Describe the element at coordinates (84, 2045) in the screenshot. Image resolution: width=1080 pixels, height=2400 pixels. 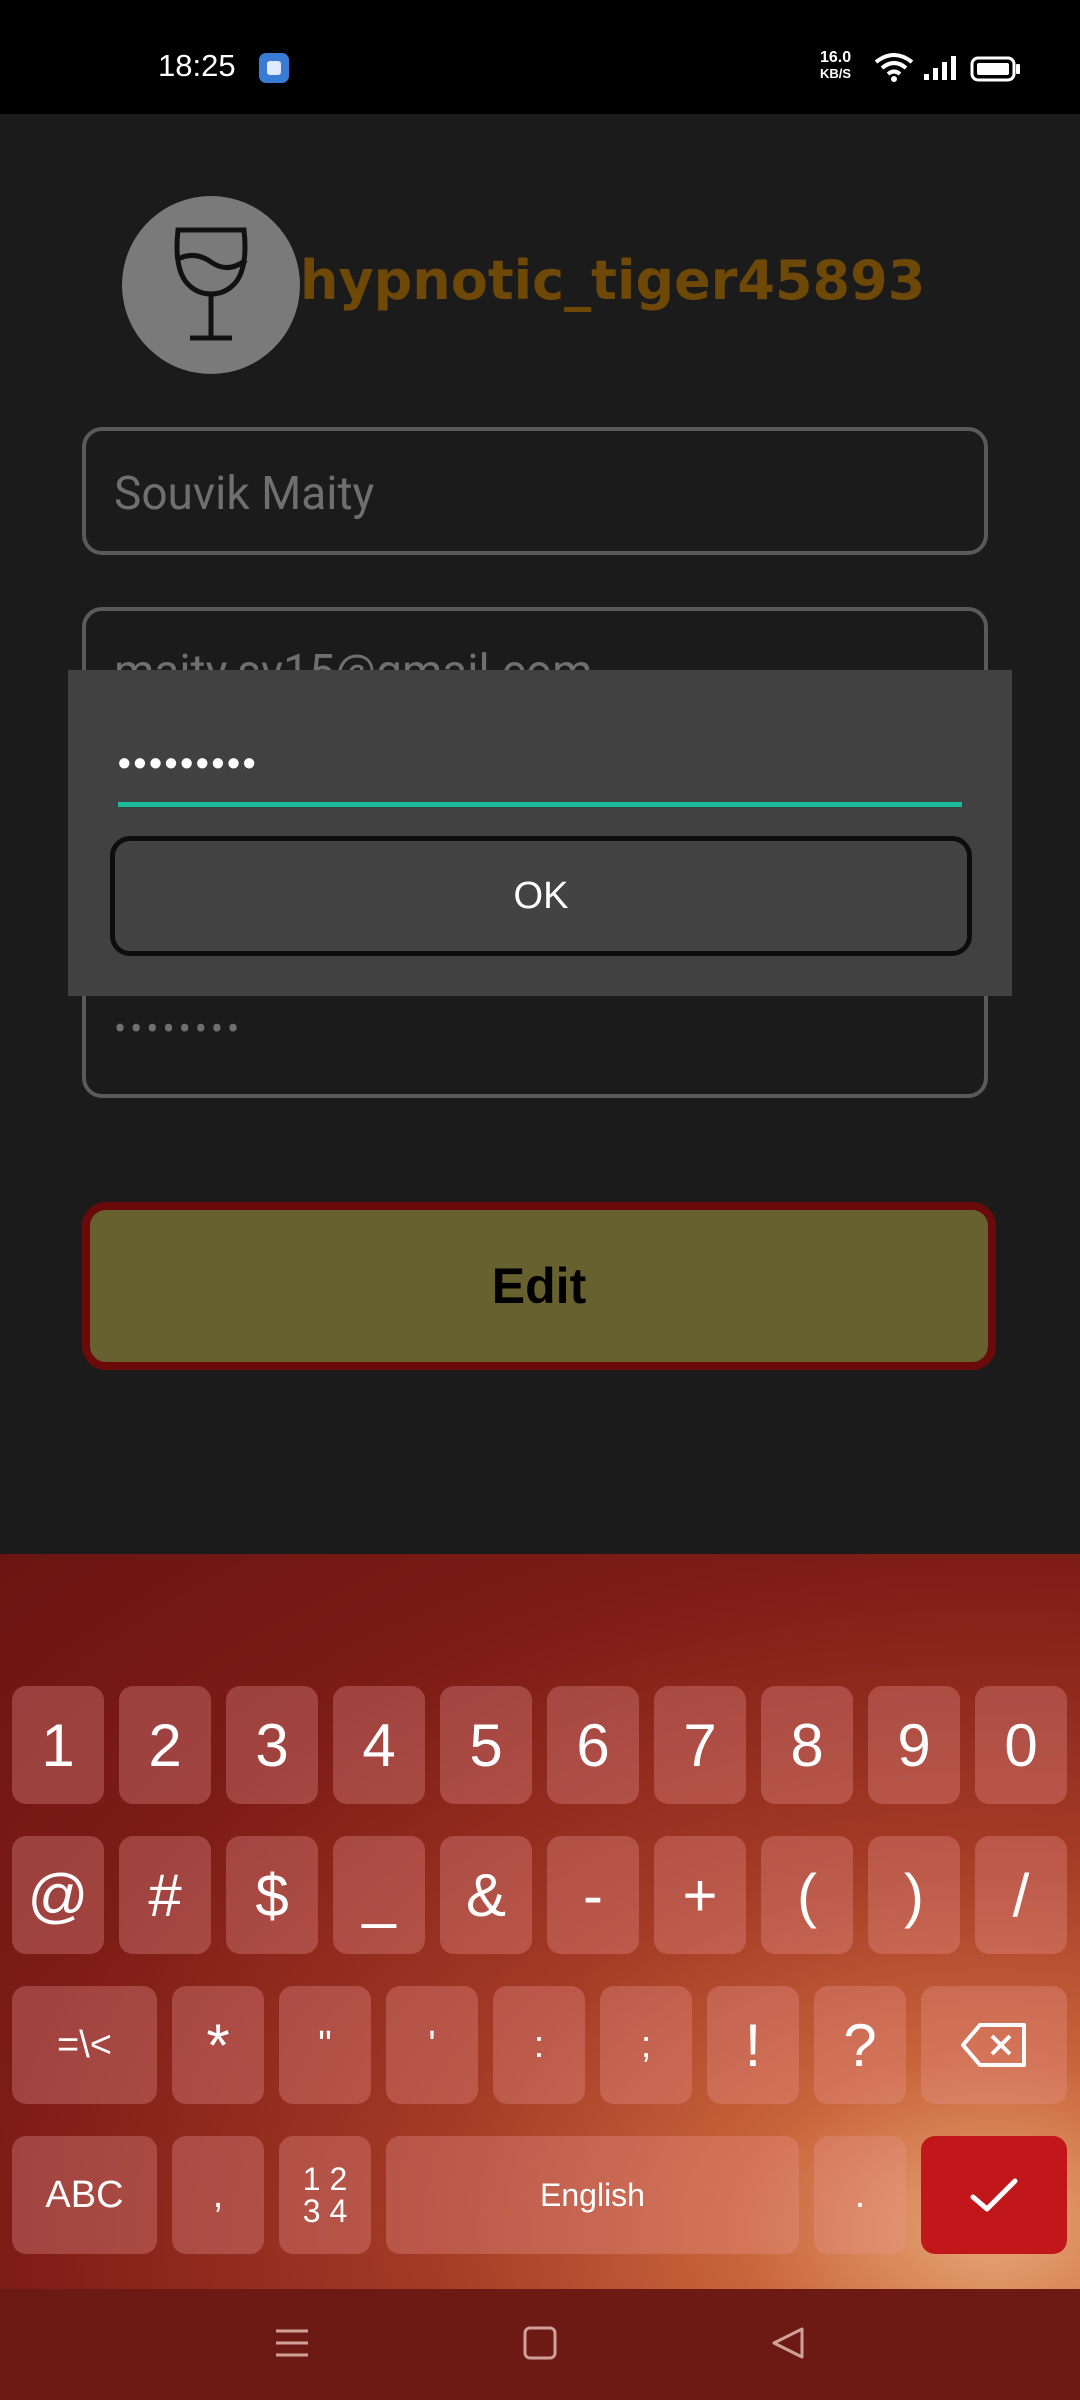
I see `key-more-symbols: =\<` at that location.